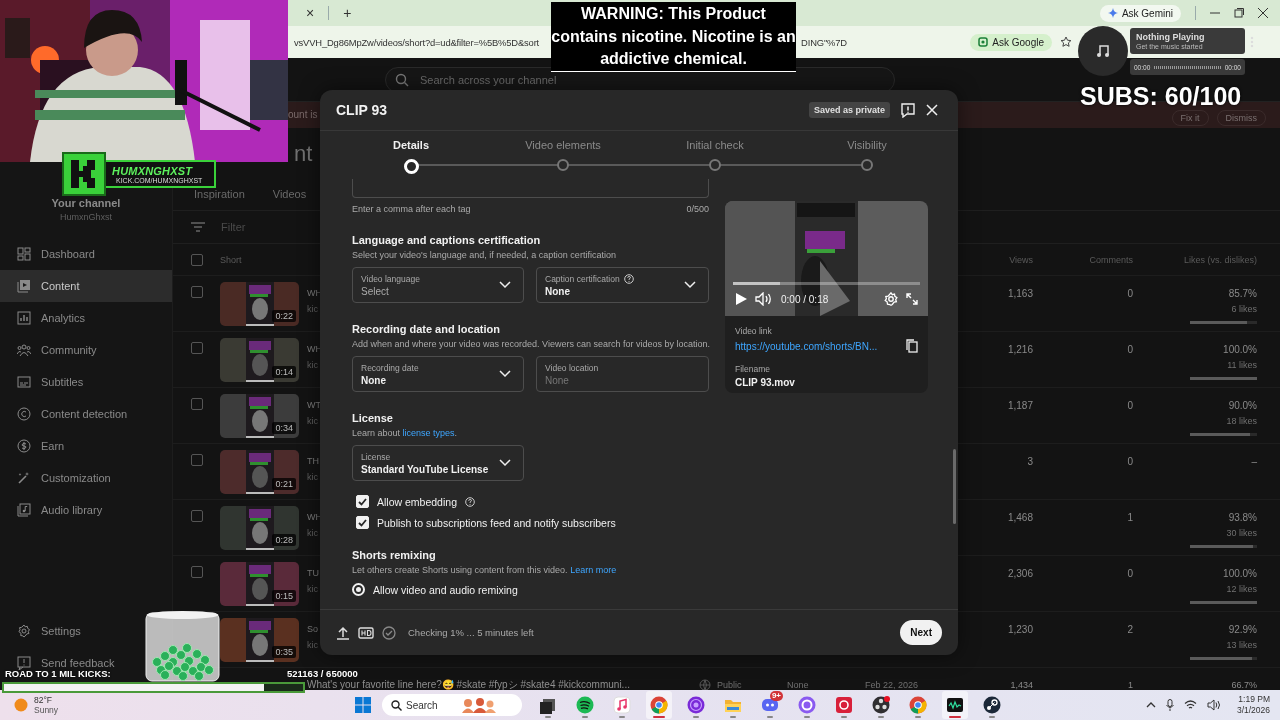 Image resolution: width=1280 pixels, height=720 pixels. I want to click on video-title: TH, so click(313, 461).